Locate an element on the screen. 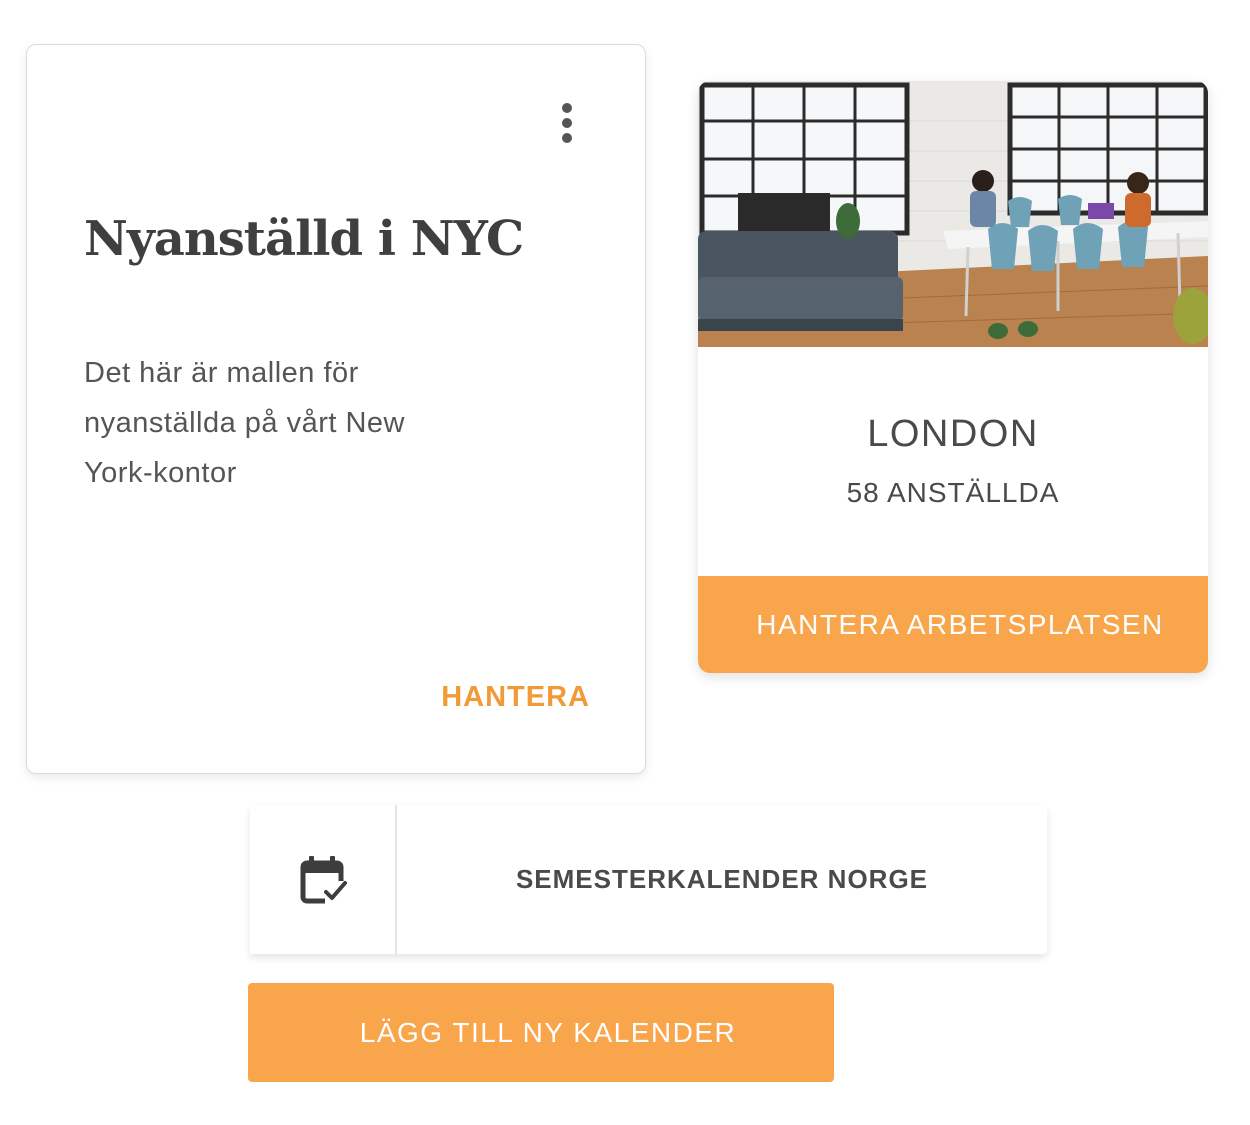  kebab-menu-icon is located at coordinates (567, 124).